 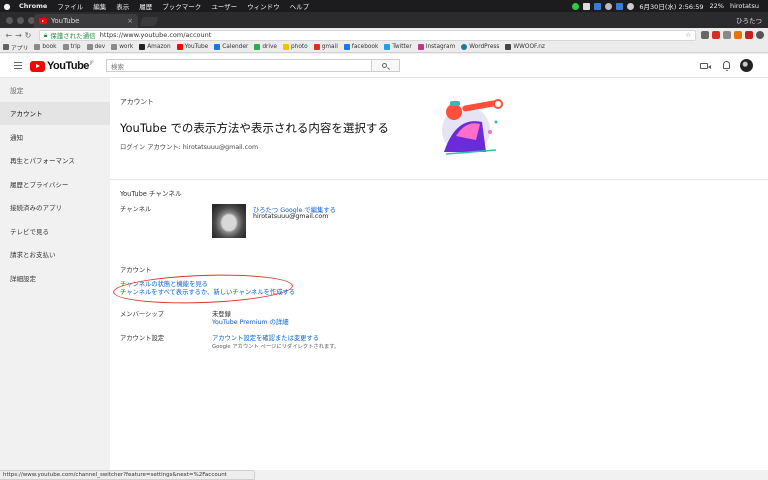 What do you see at coordinates (130, 21) in the screenshot?
I see `tab-close-icon: ×` at bounding box center [130, 21].